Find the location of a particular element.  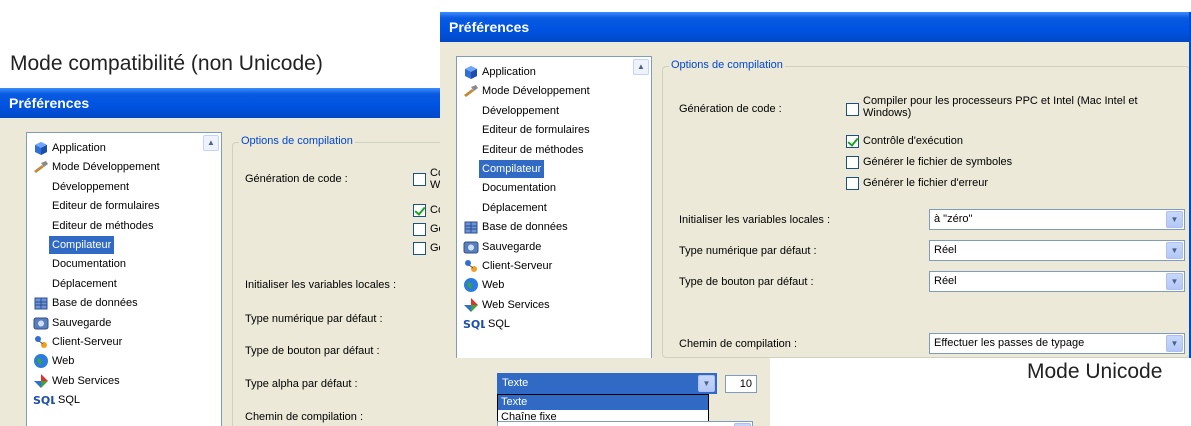

compile-path-select: Effectuer les passes de typage ▼ is located at coordinates (1057, 343).